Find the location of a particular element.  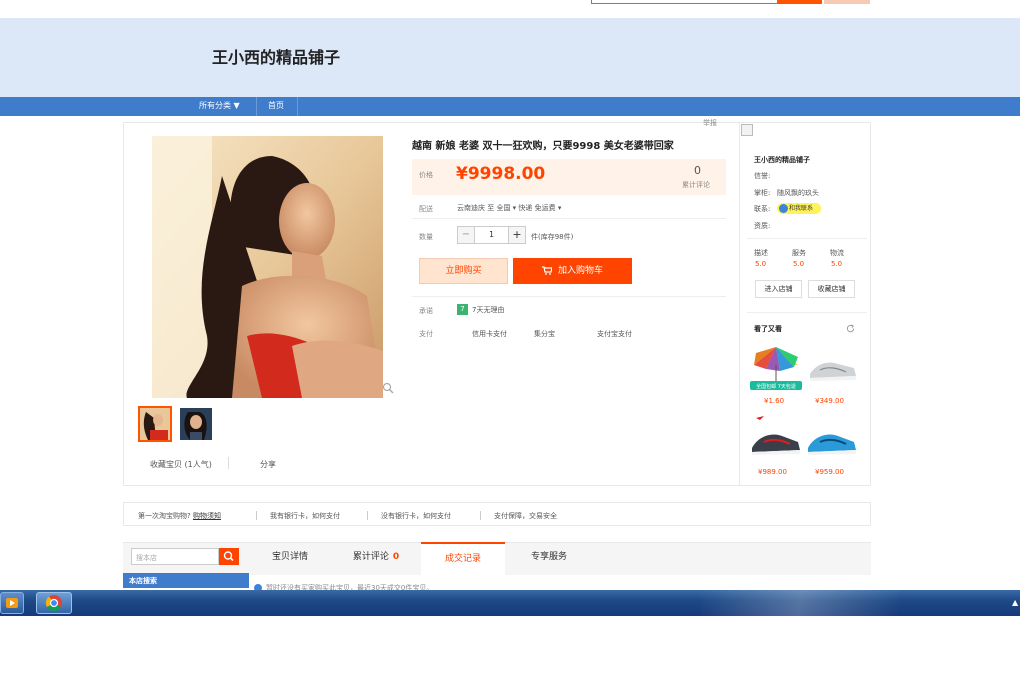

seller-name: 随风飘的玖头 is located at coordinates (798, 193).